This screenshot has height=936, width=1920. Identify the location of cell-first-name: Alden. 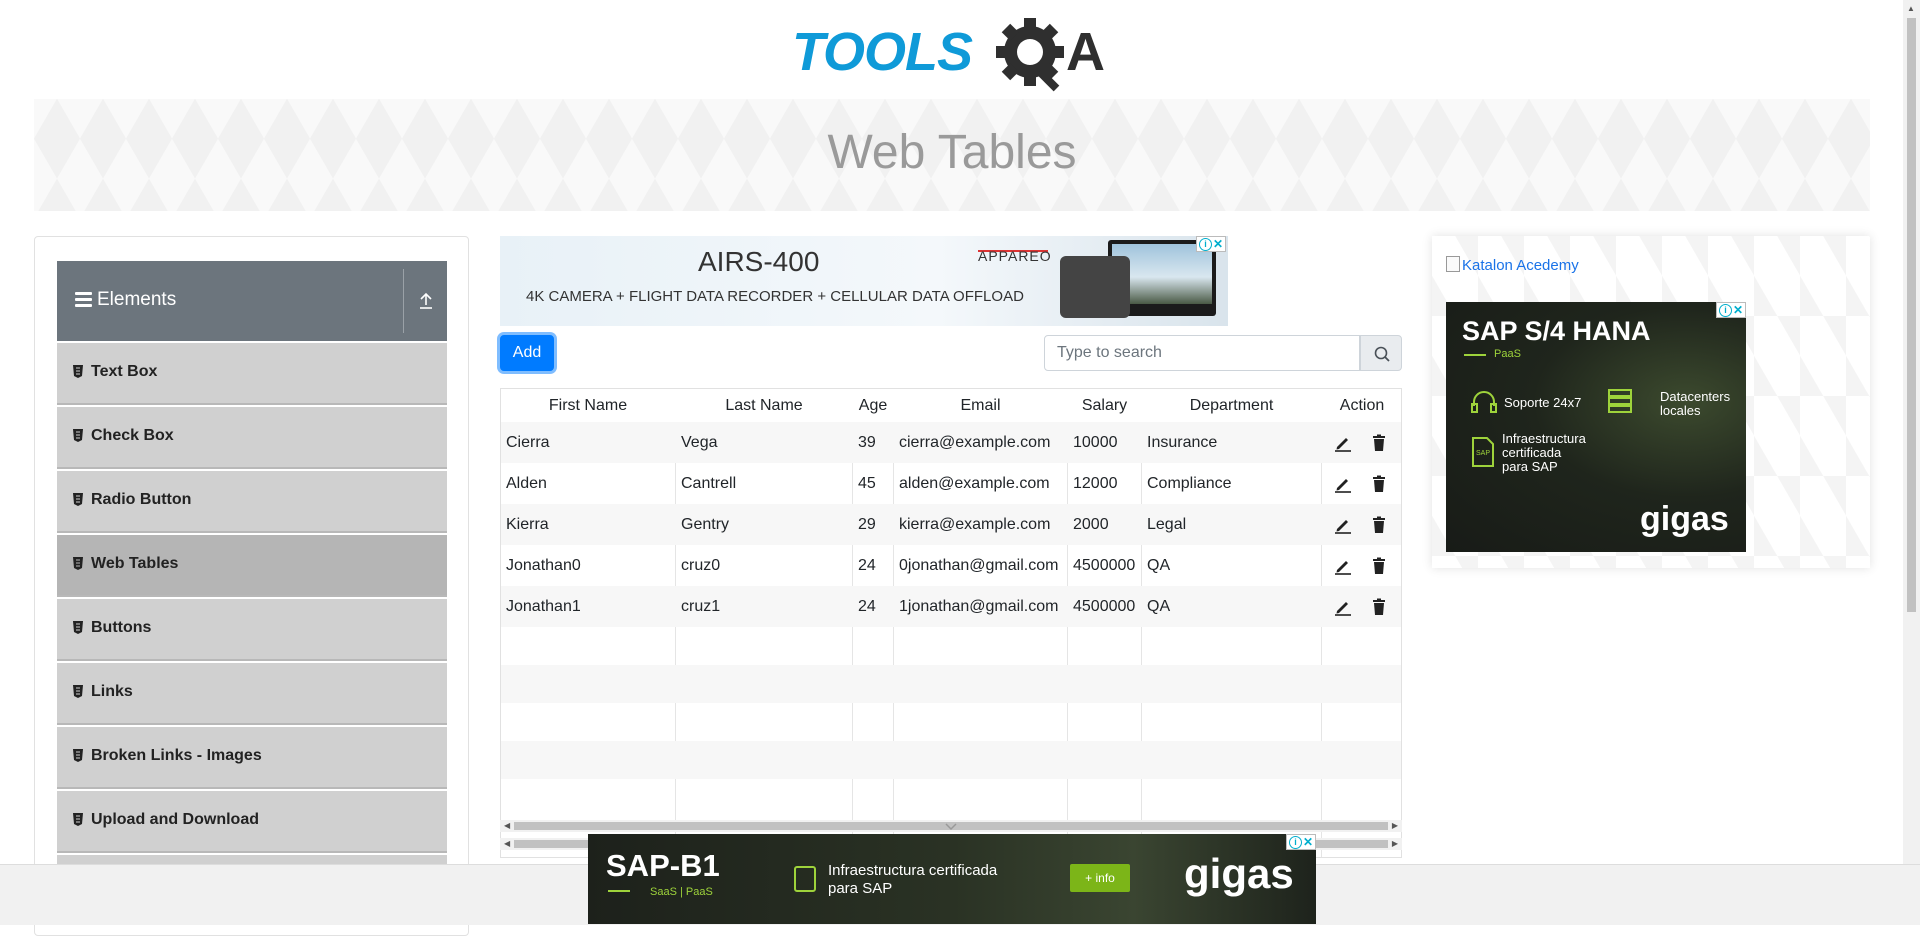
(526, 483).